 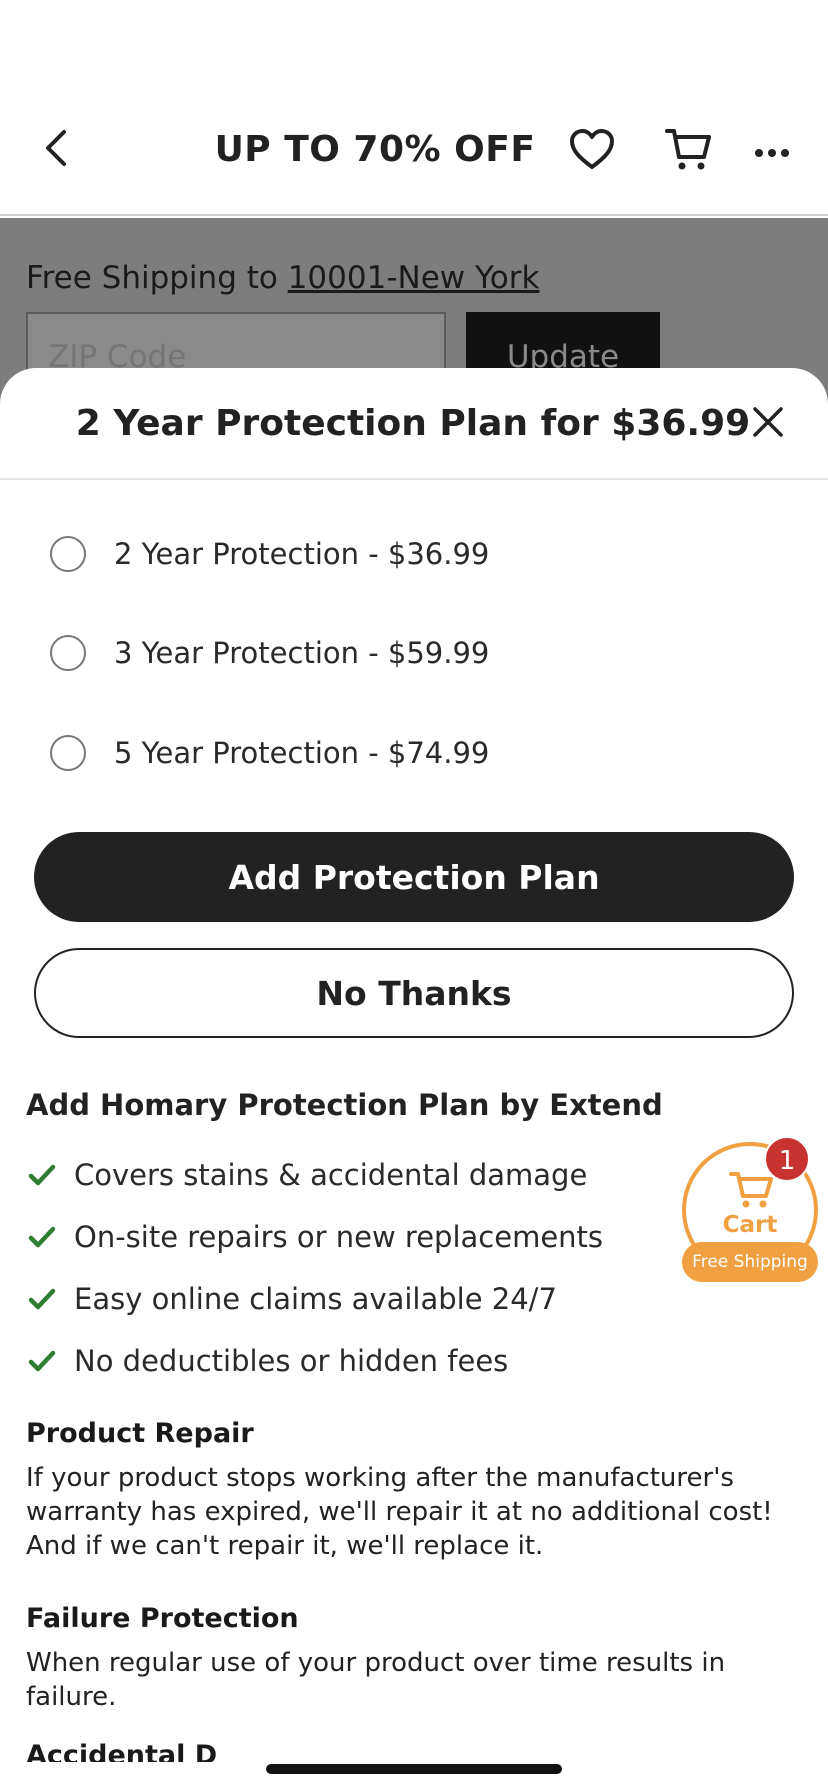 I want to click on page-title: UP TO 70% OFF, so click(x=375, y=149).